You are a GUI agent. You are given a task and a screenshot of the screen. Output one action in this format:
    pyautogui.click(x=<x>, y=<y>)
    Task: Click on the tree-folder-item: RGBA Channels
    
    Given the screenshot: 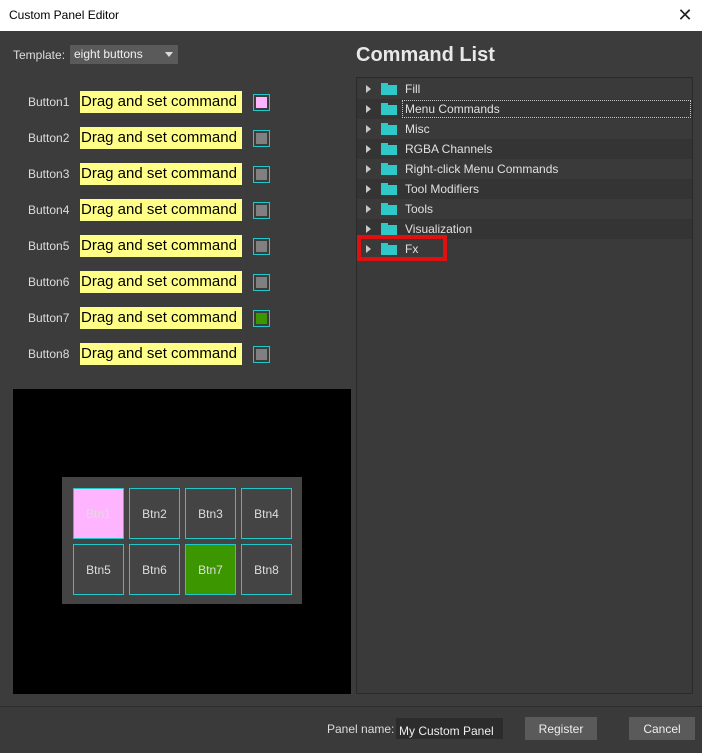 What is the action you would take?
    pyautogui.click(x=524, y=149)
    